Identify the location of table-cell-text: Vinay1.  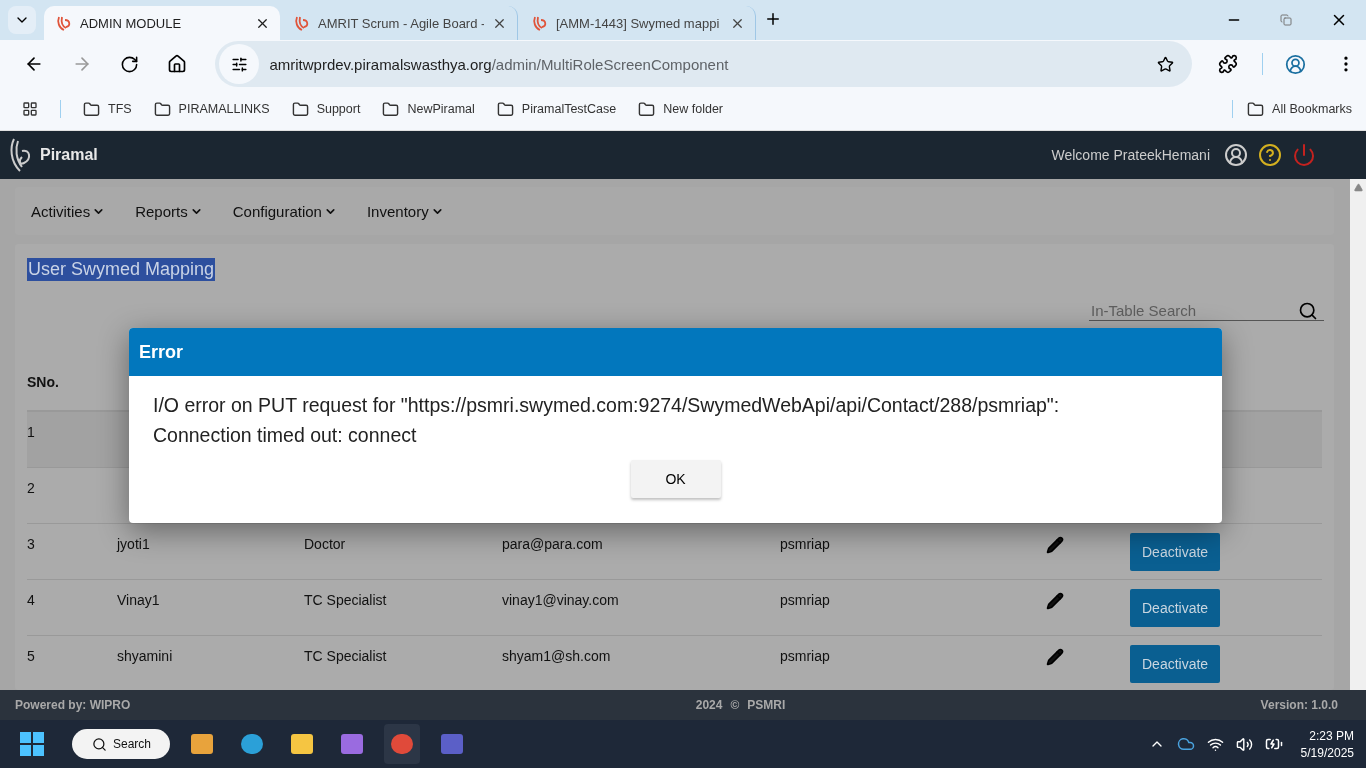
(139, 599).